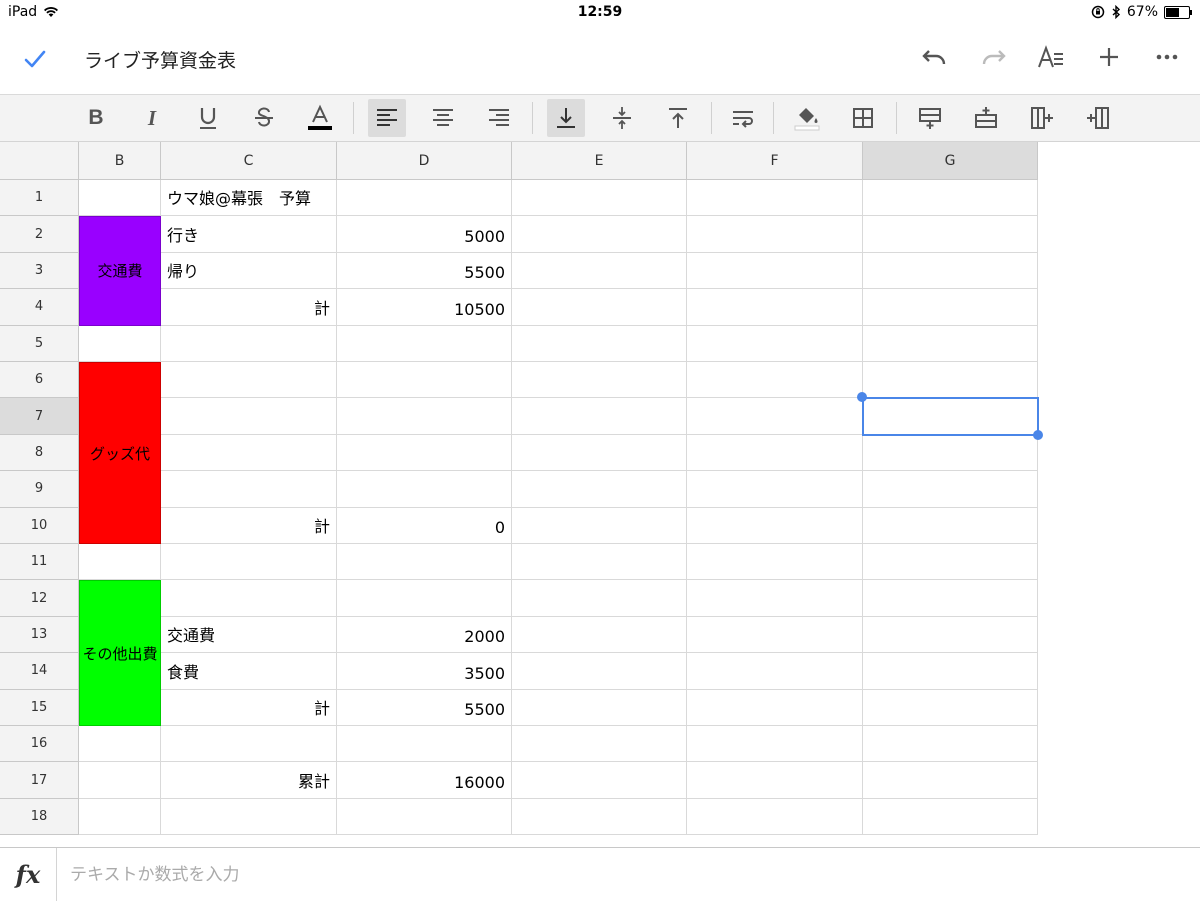  Describe the element at coordinates (28, 874) in the screenshot. I see `function-icon: fx` at that location.